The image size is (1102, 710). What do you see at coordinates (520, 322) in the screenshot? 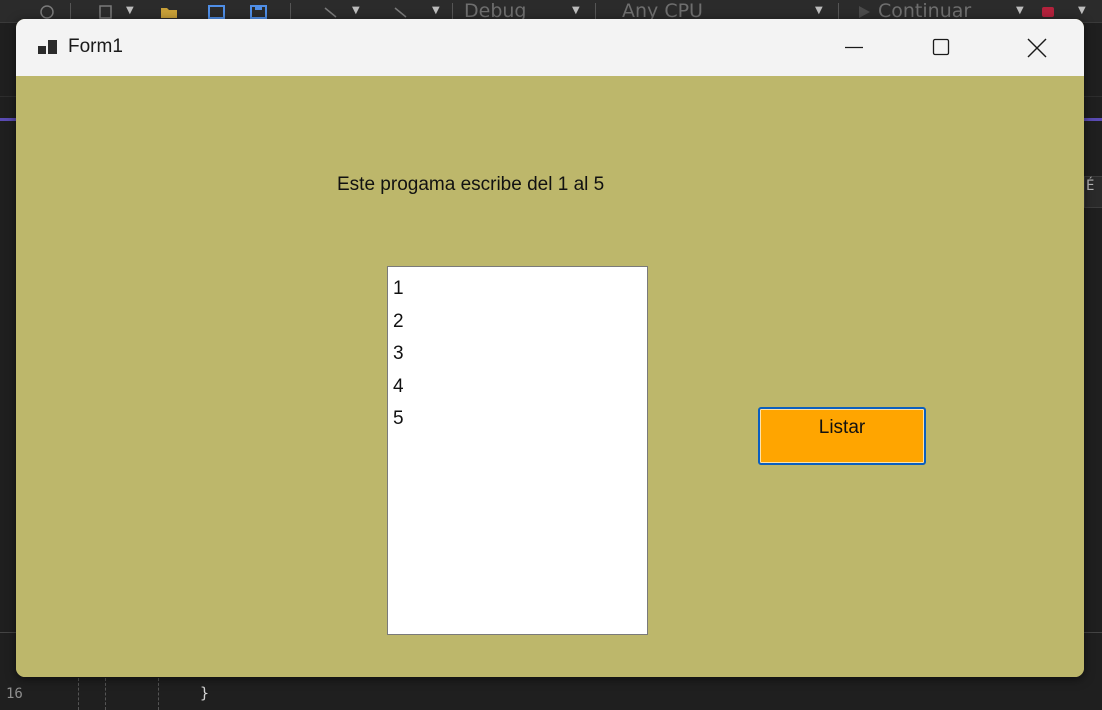
I see `listbox-item: 2` at bounding box center [520, 322].